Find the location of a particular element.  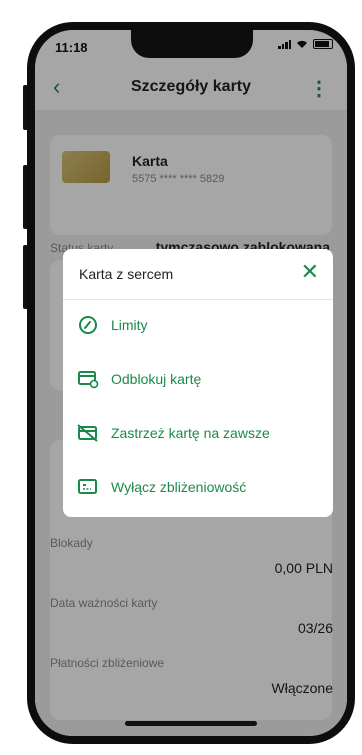

option-block-card: Zastrzeż kartę na zawsze is located at coordinates (198, 433).